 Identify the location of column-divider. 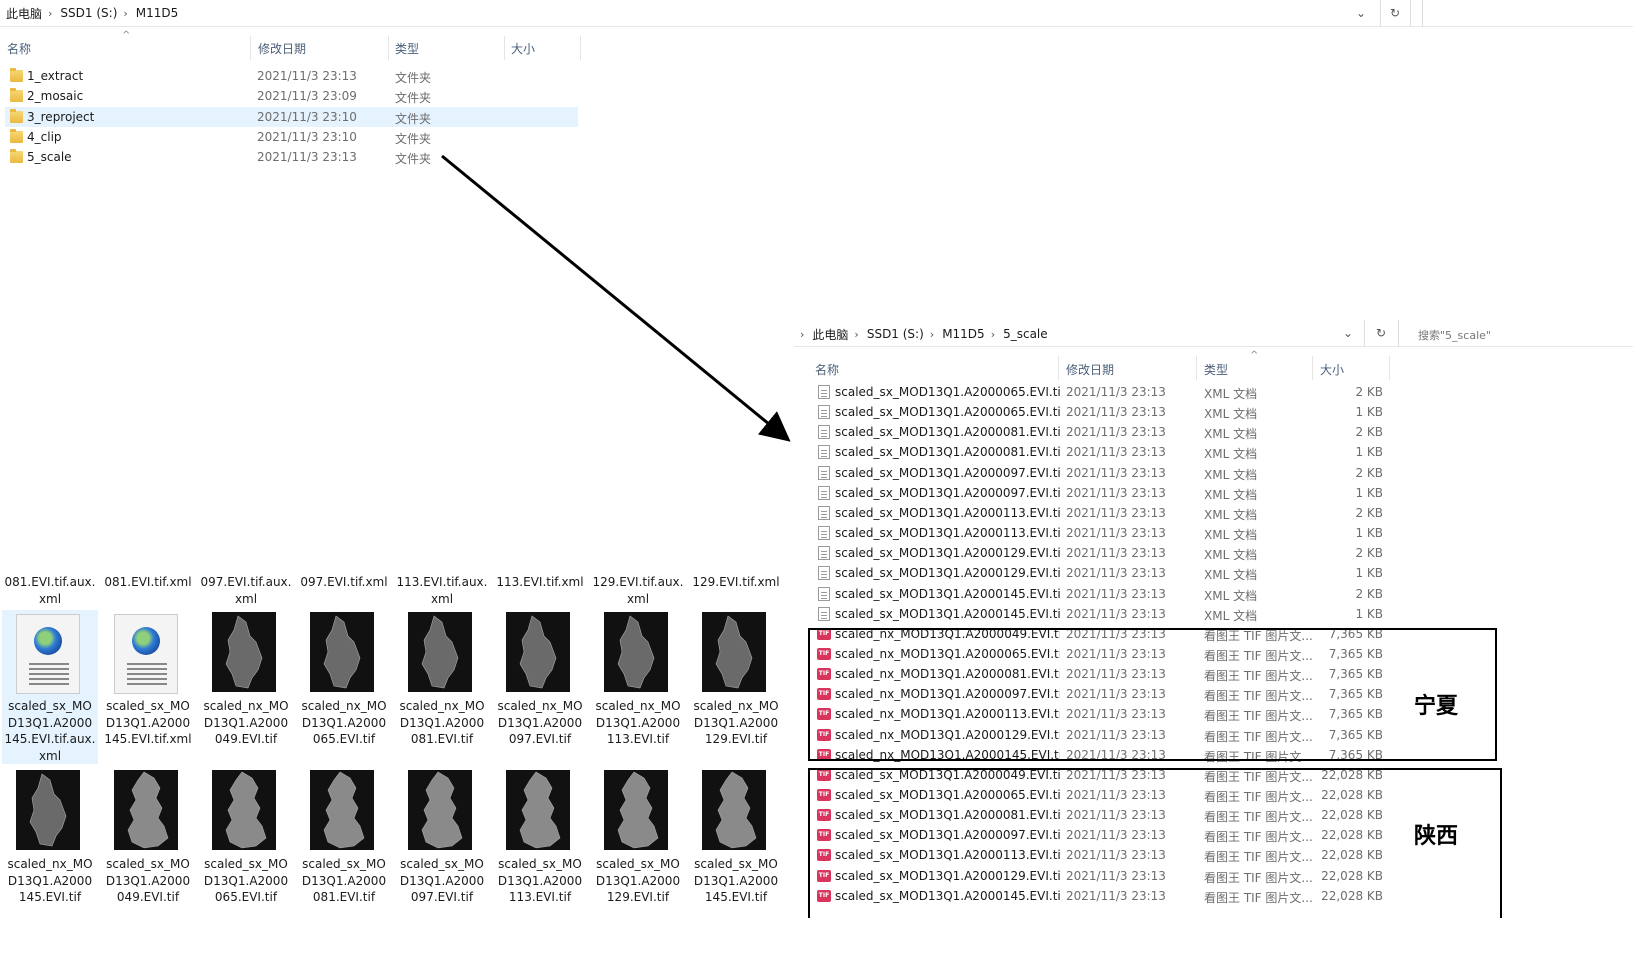
(1389, 368).